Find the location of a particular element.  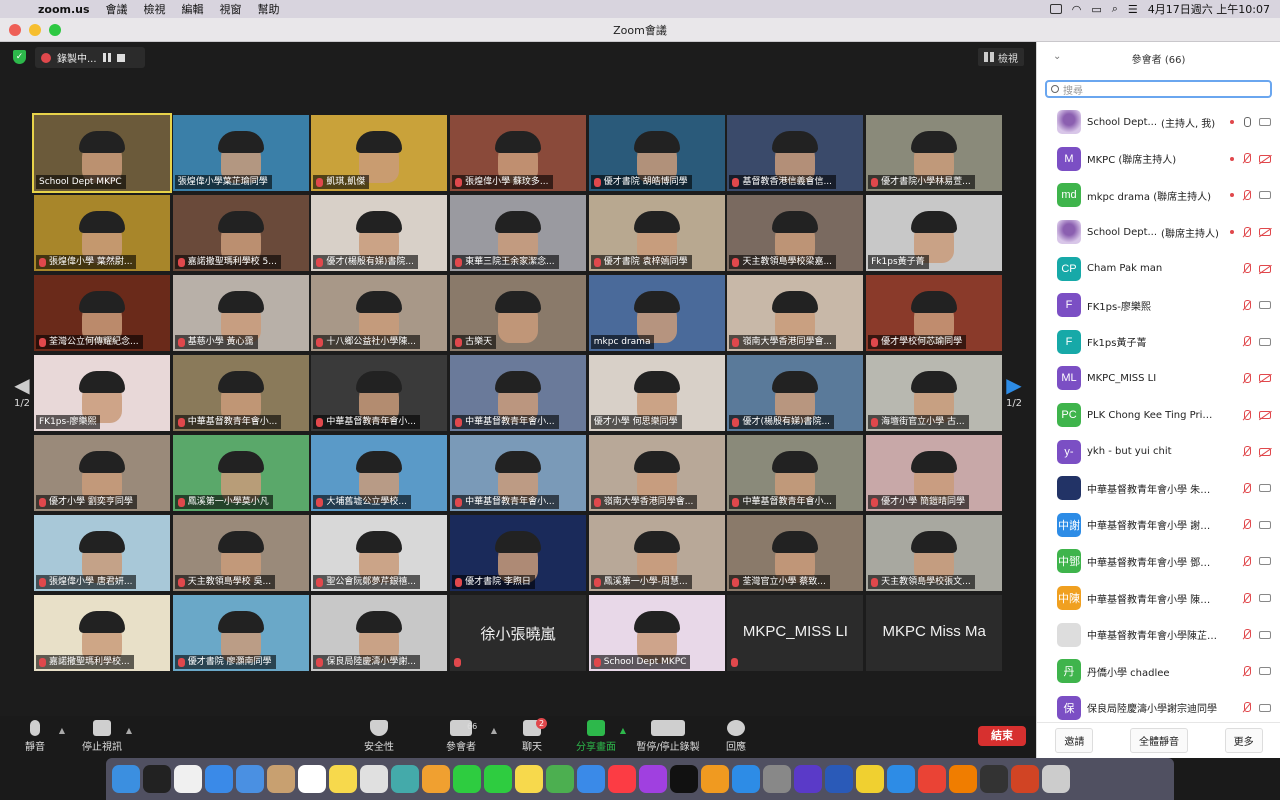

security-button: 安全性 is located at coordinates (379, 736).